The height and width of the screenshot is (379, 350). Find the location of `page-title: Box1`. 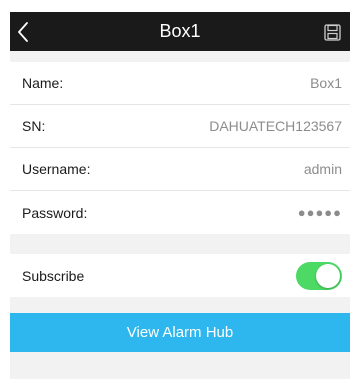

page-title: Box1 is located at coordinates (180, 31).